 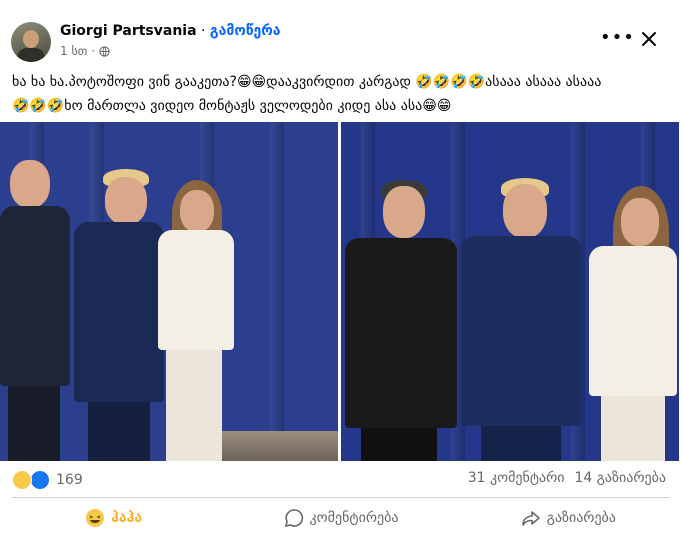 What do you see at coordinates (354, 518) in the screenshot?
I see `comment-label: კომენტირება` at bounding box center [354, 518].